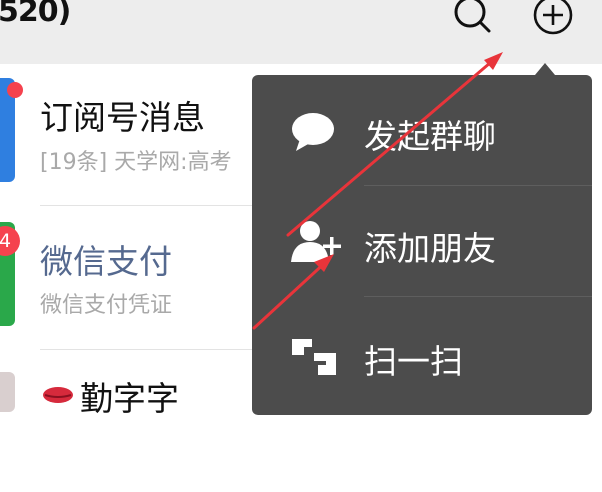  Describe the element at coordinates (122, 117) in the screenshot. I see `chat-name: 订阅号消息` at that location.